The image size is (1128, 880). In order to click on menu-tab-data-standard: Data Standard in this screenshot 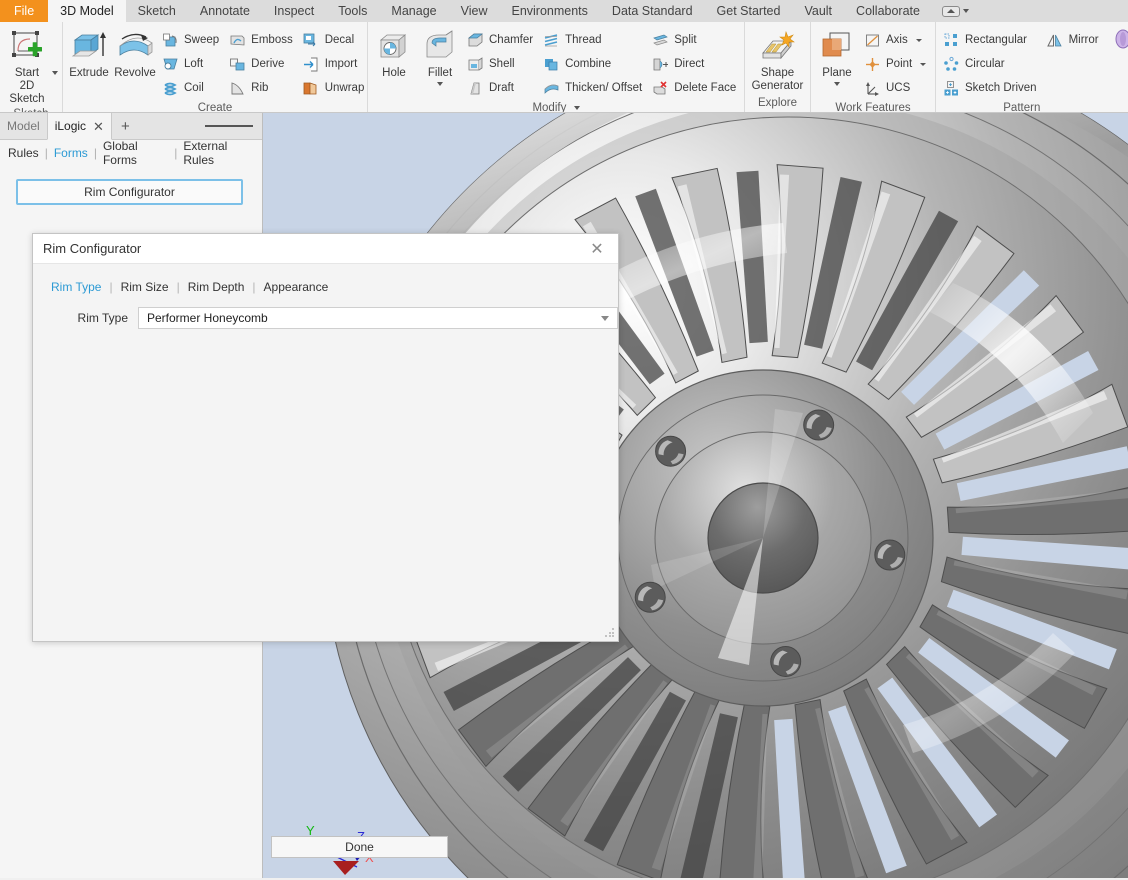, I will do `click(652, 11)`.